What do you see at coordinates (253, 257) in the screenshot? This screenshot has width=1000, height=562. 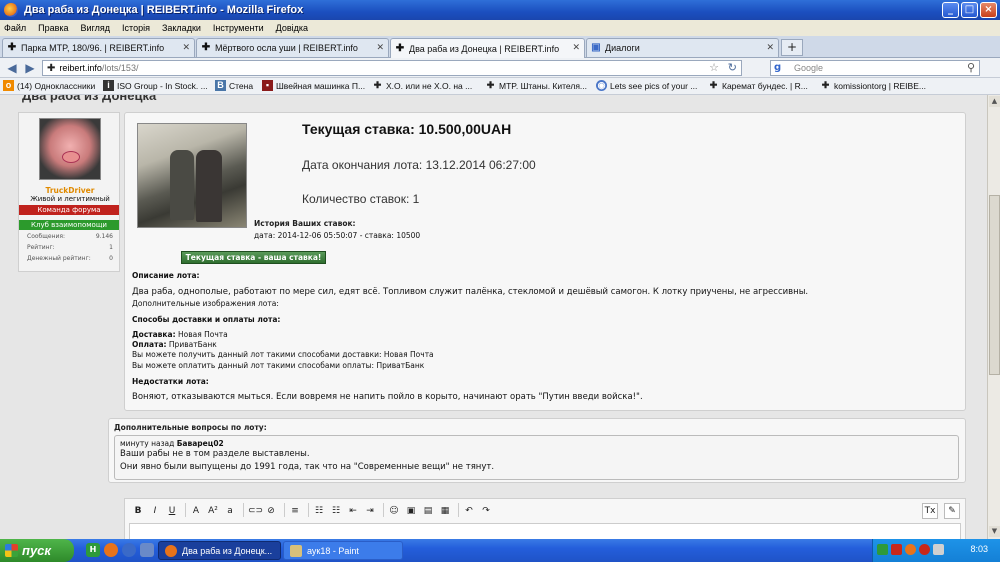 I see `current-bid-button: Текущая ставка - ваша ставка!` at bounding box center [253, 257].